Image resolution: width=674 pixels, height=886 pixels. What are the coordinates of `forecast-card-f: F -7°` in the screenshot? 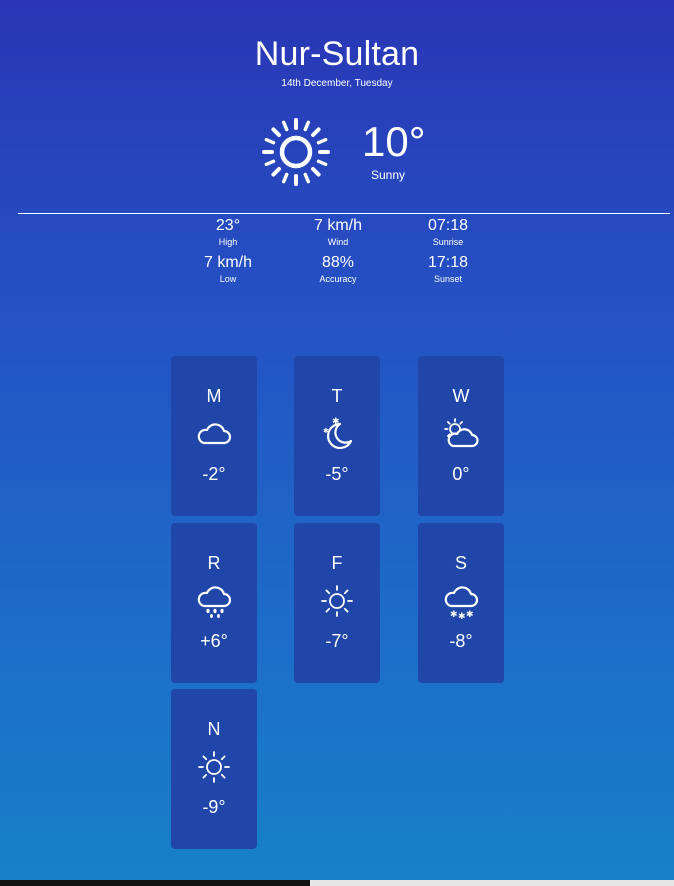 It's located at (337, 603).